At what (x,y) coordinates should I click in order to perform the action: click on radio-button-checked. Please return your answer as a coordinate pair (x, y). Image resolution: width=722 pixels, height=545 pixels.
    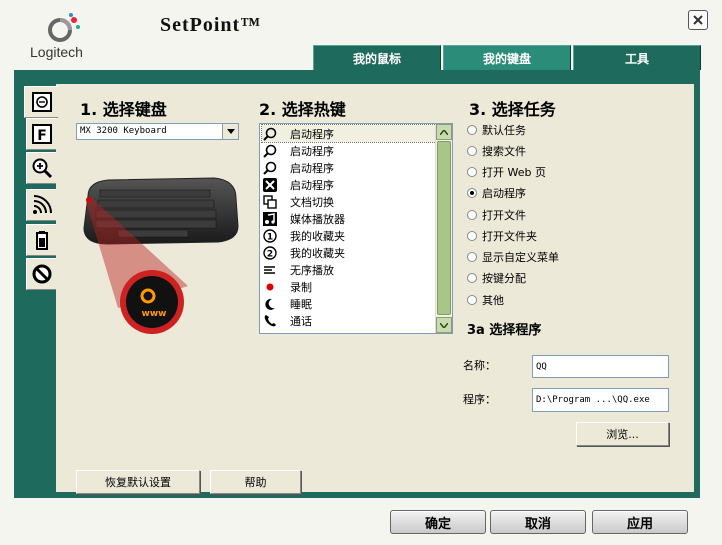
    Looking at the image, I should click on (472, 193).